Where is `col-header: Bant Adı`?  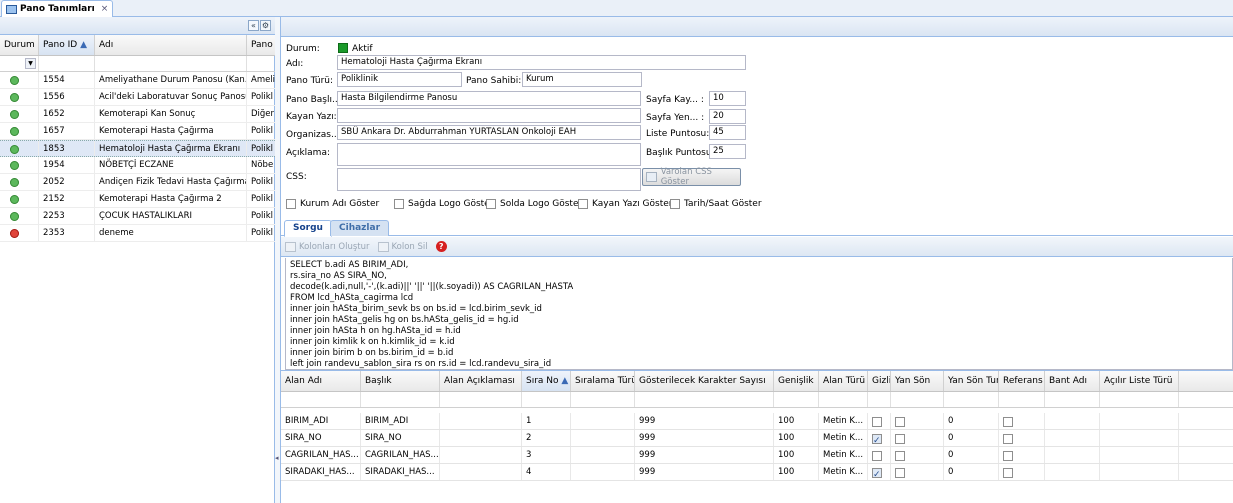
col-header: Bant Adı is located at coordinates (1072, 381).